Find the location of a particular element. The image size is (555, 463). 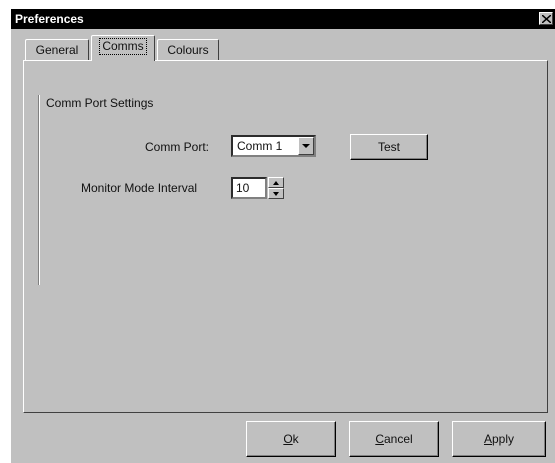

cancel-button: Cancel is located at coordinates (394, 439).